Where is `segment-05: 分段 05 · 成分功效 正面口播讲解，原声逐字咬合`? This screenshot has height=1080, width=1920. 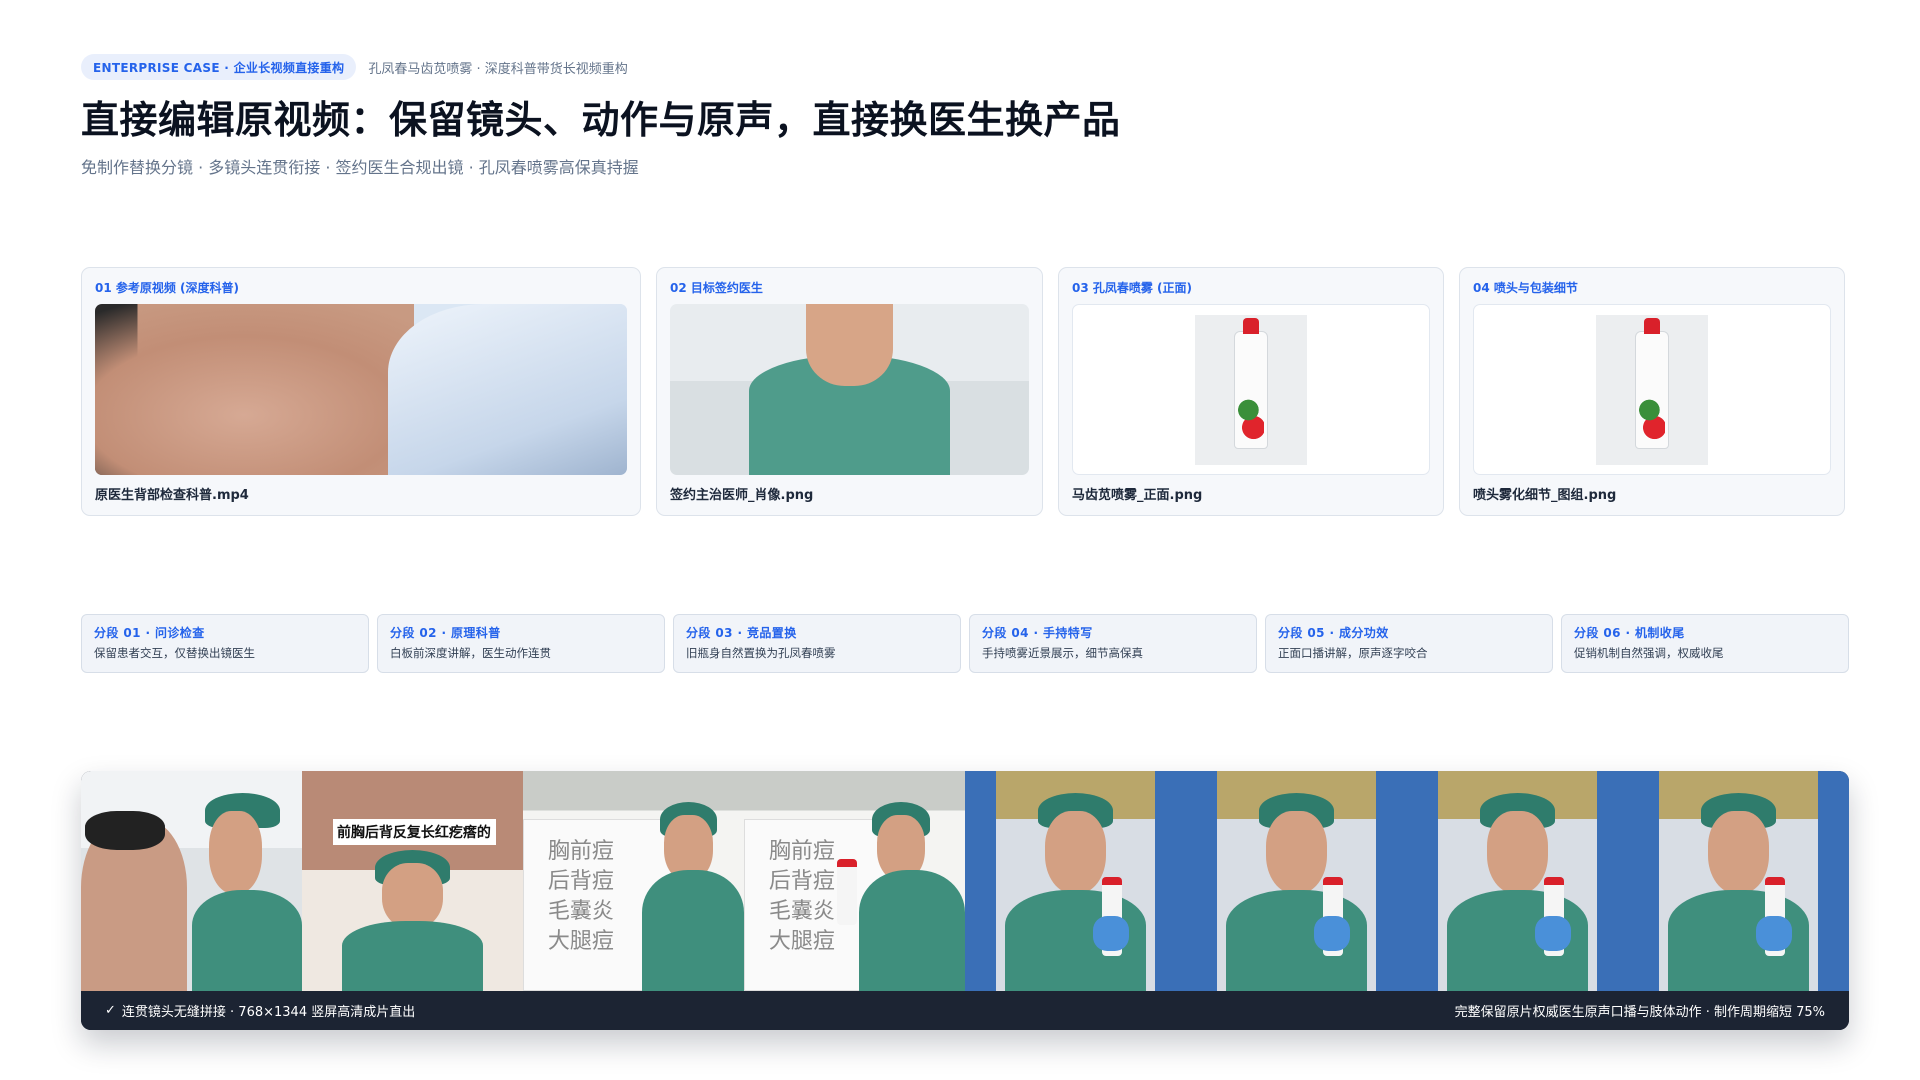
segment-05: 分段 05 · 成分功效 正面口播讲解，原声逐字咬合 is located at coordinates (1409, 643).